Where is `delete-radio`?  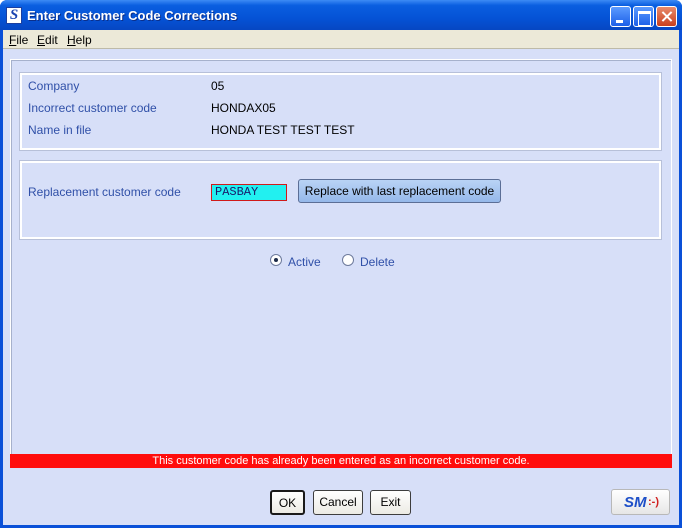
delete-radio is located at coordinates (348, 260).